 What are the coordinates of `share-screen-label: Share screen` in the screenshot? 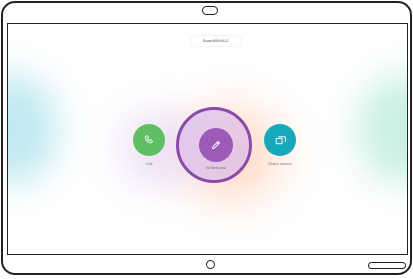 It's located at (280, 163).